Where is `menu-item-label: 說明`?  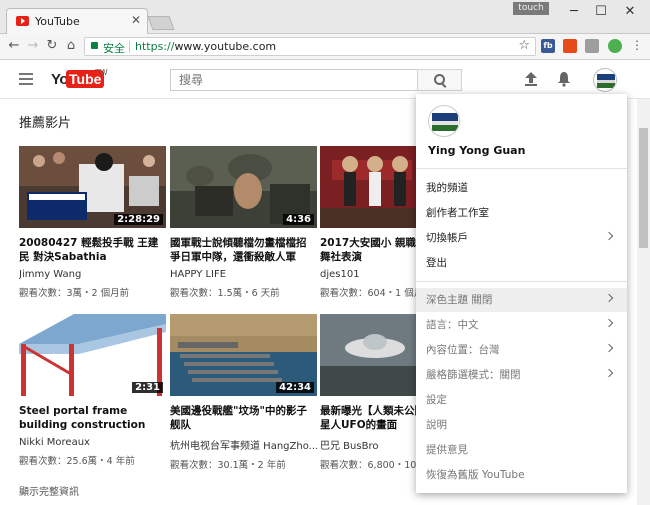
menu-item-label: 說明 is located at coordinates (436, 425).